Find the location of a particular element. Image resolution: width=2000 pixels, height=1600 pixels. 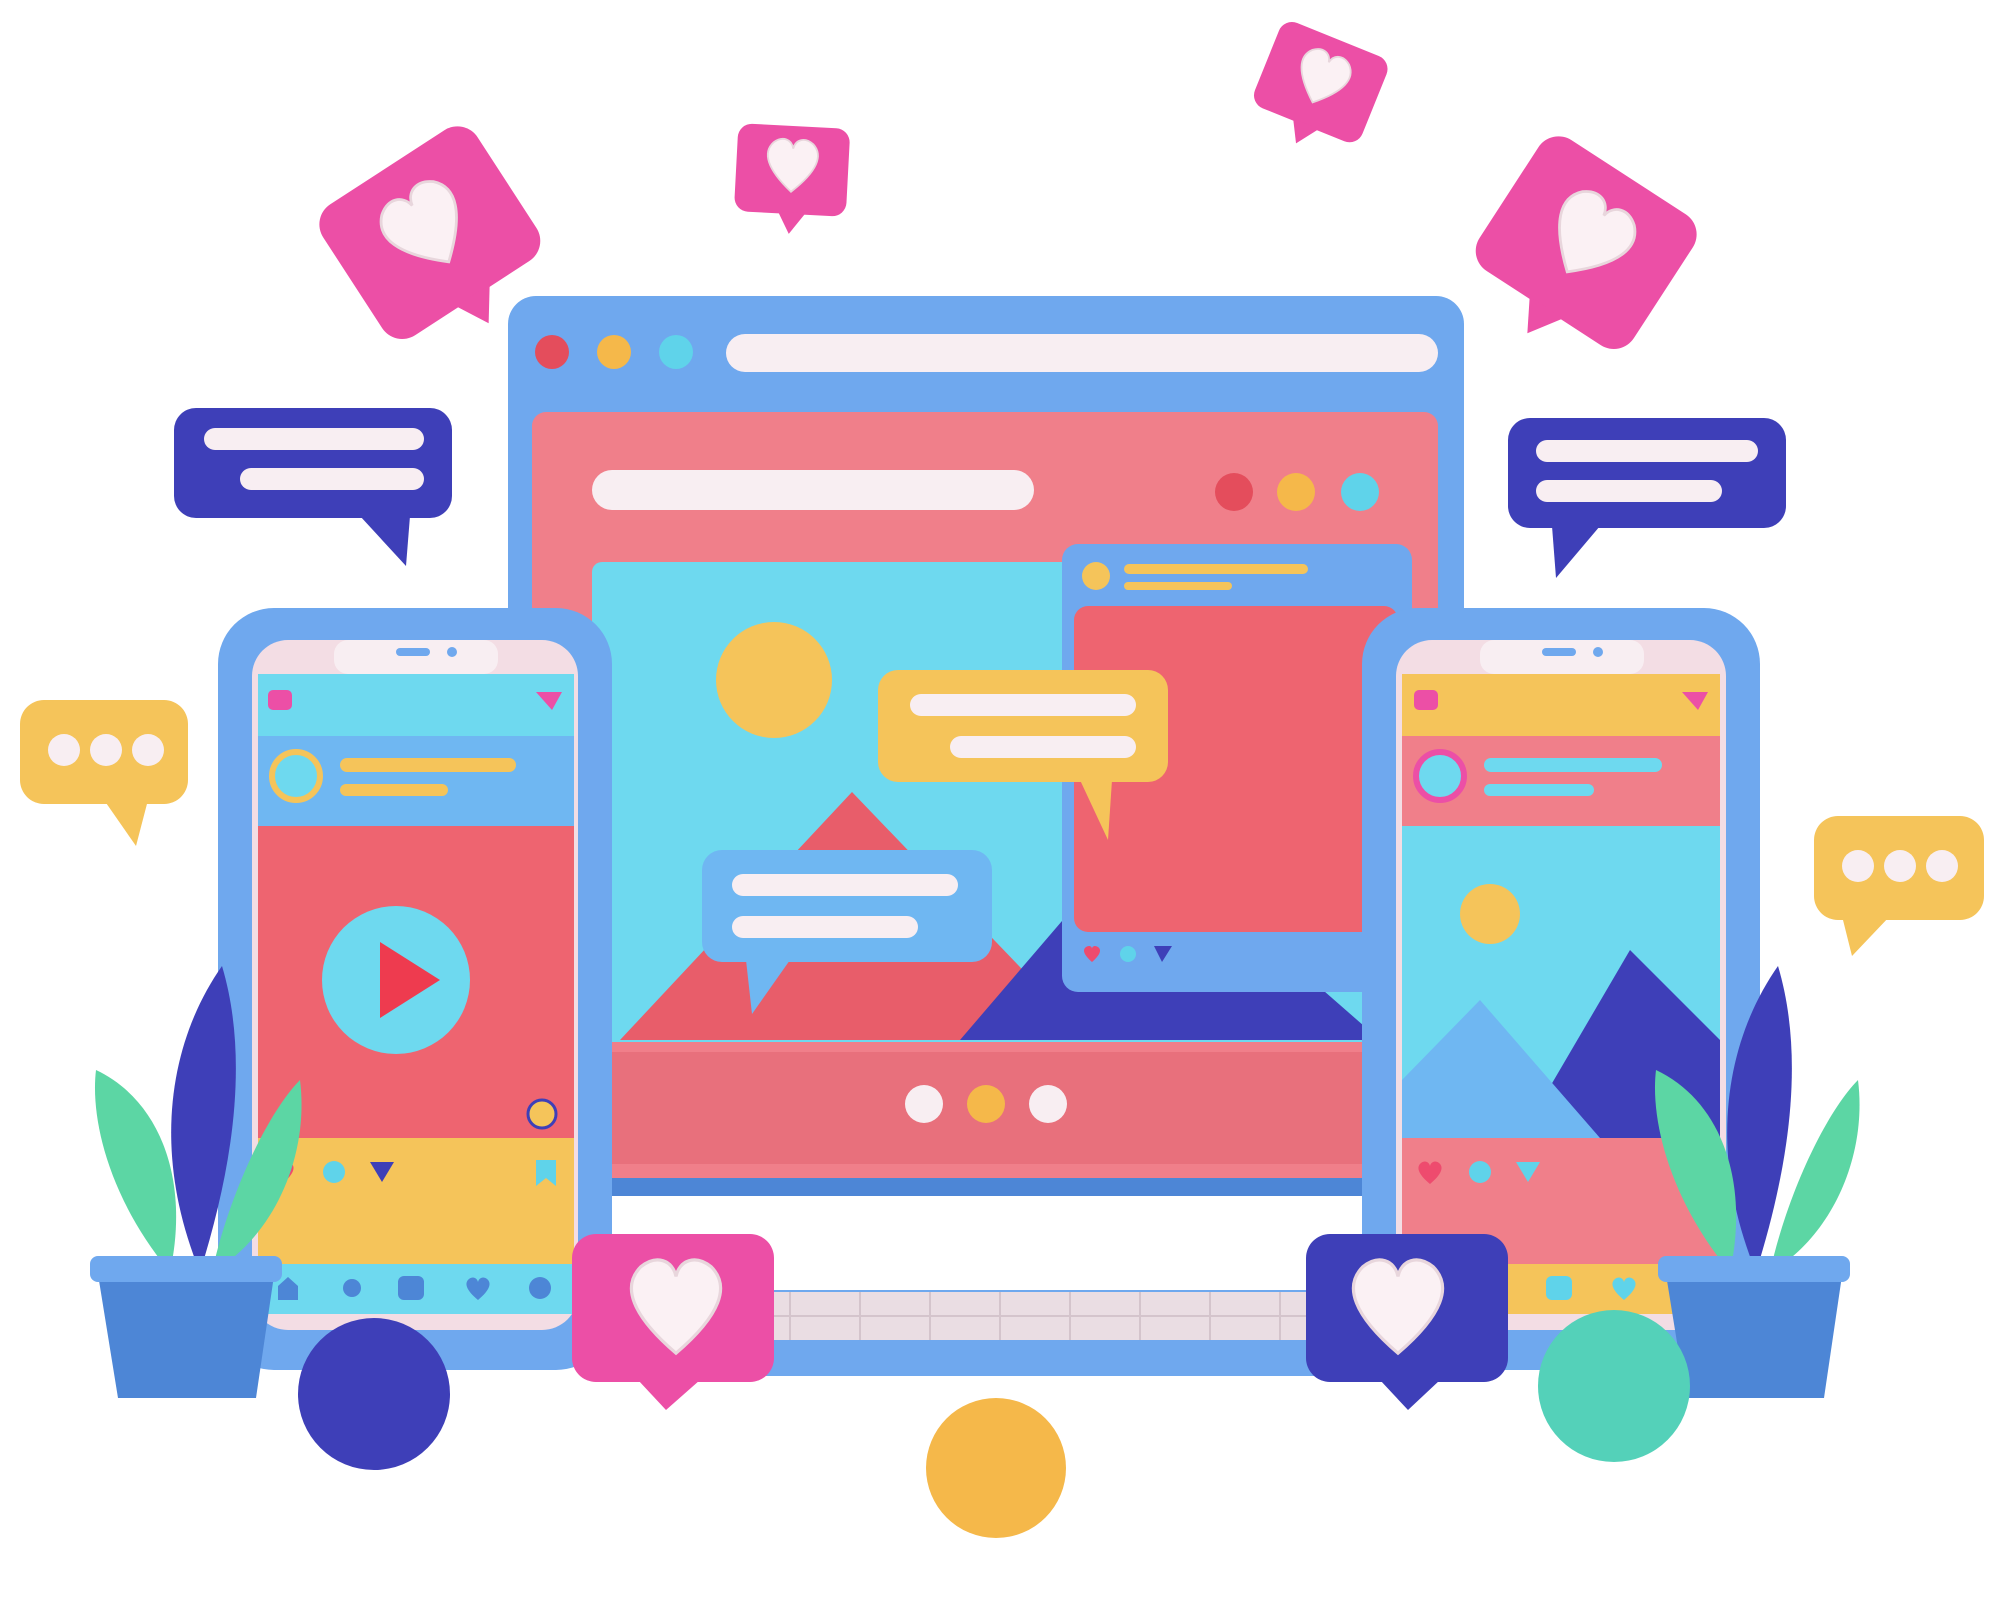

screen-dot-yellow-icon is located at coordinates (1296, 492).